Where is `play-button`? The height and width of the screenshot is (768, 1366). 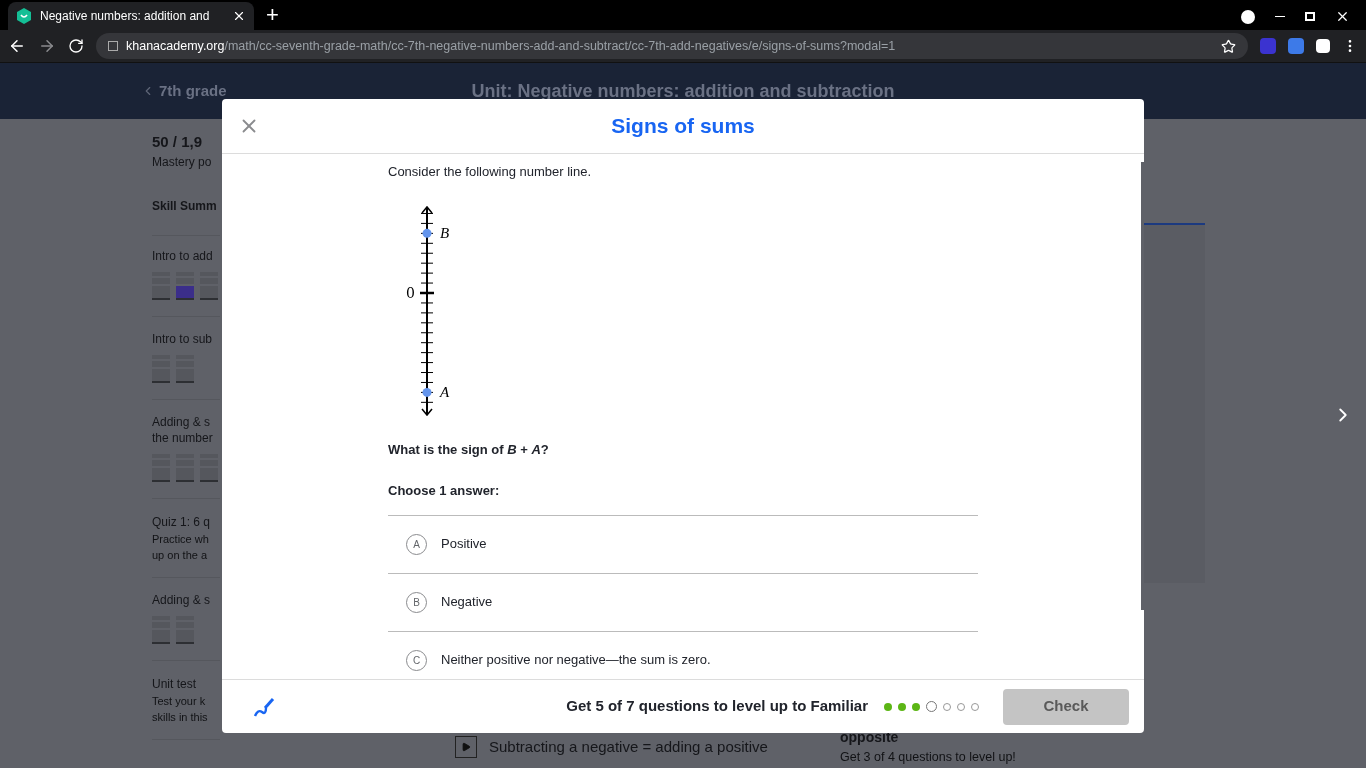 play-button is located at coordinates (466, 746).